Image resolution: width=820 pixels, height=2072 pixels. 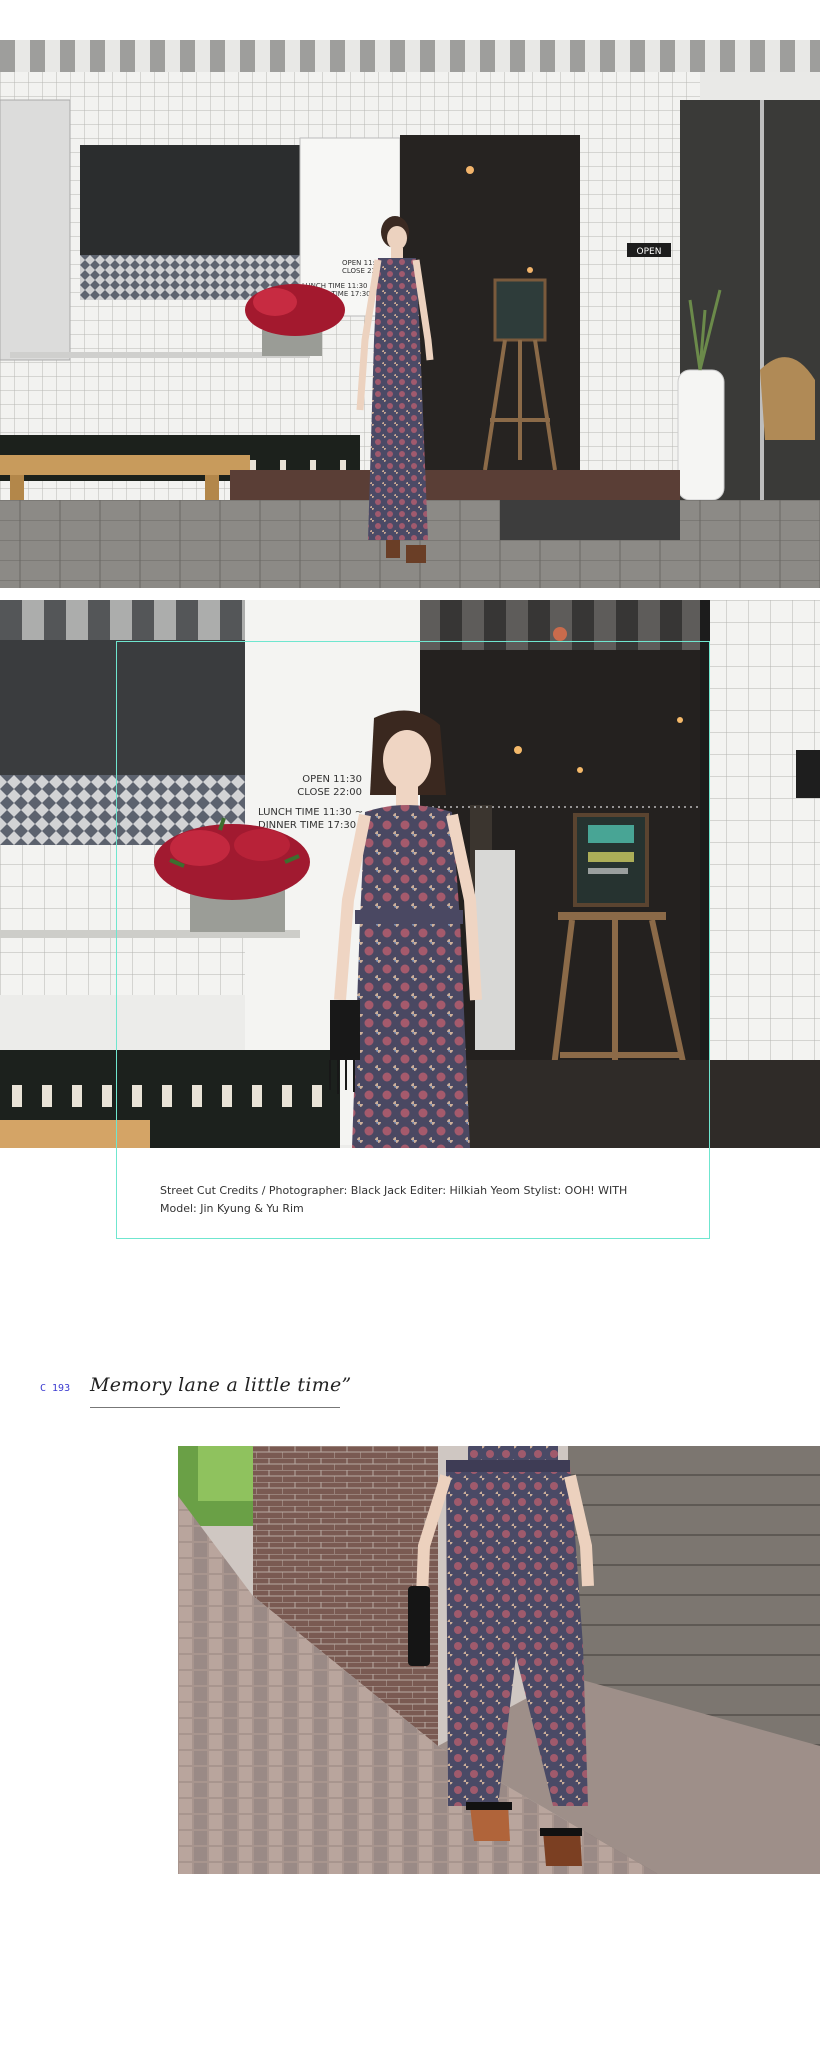 What do you see at coordinates (310, 812) in the screenshot?
I see `sign-lunch-time: LUNCH TIME 11:30 ~` at bounding box center [310, 812].